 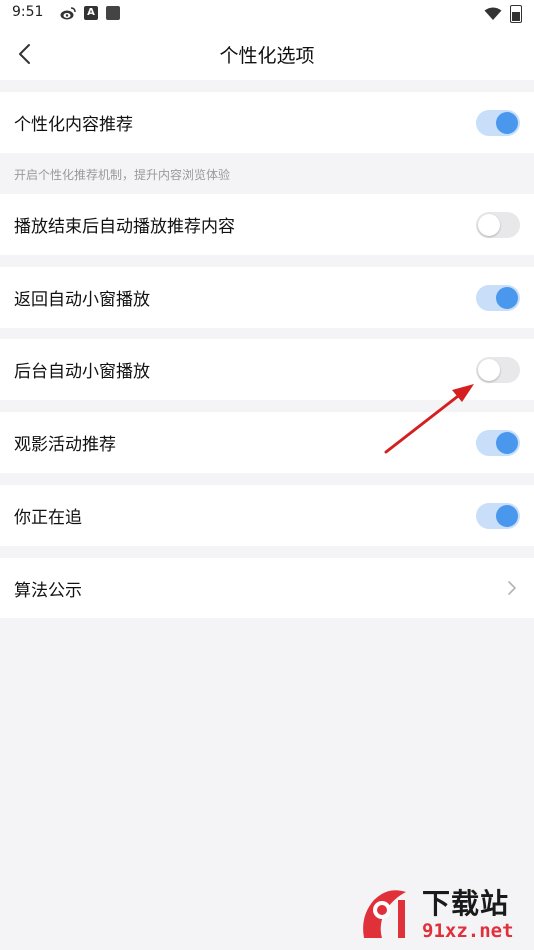 What do you see at coordinates (267, 122) in the screenshot?
I see `setting-row-personalized-recommendation: 个性化内容推荐` at bounding box center [267, 122].